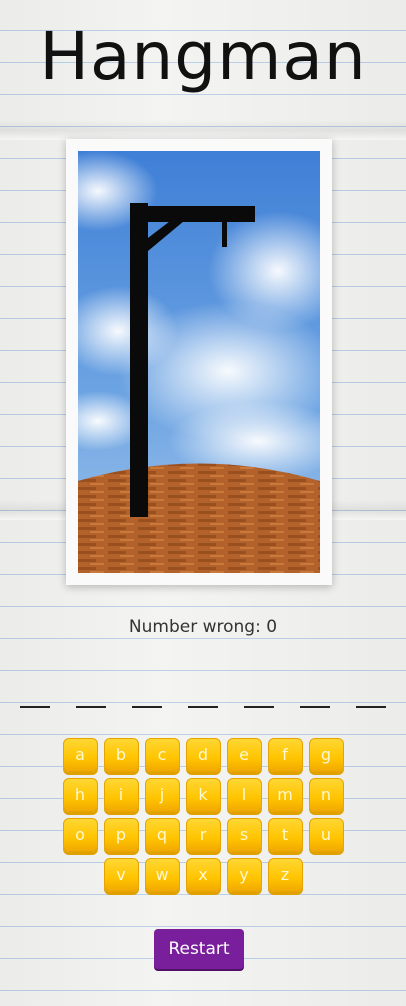 The height and width of the screenshot is (1006, 406). I want to click on letter-key-x: x, so click(203, 875).